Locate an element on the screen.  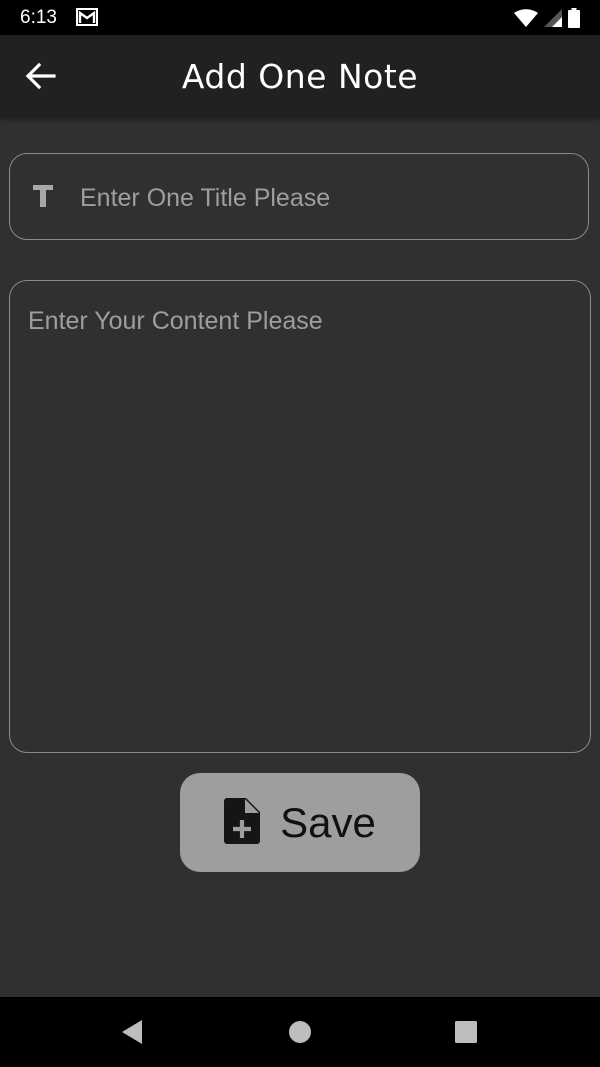
nav-recents-button is located at coordinates (466, 1034).